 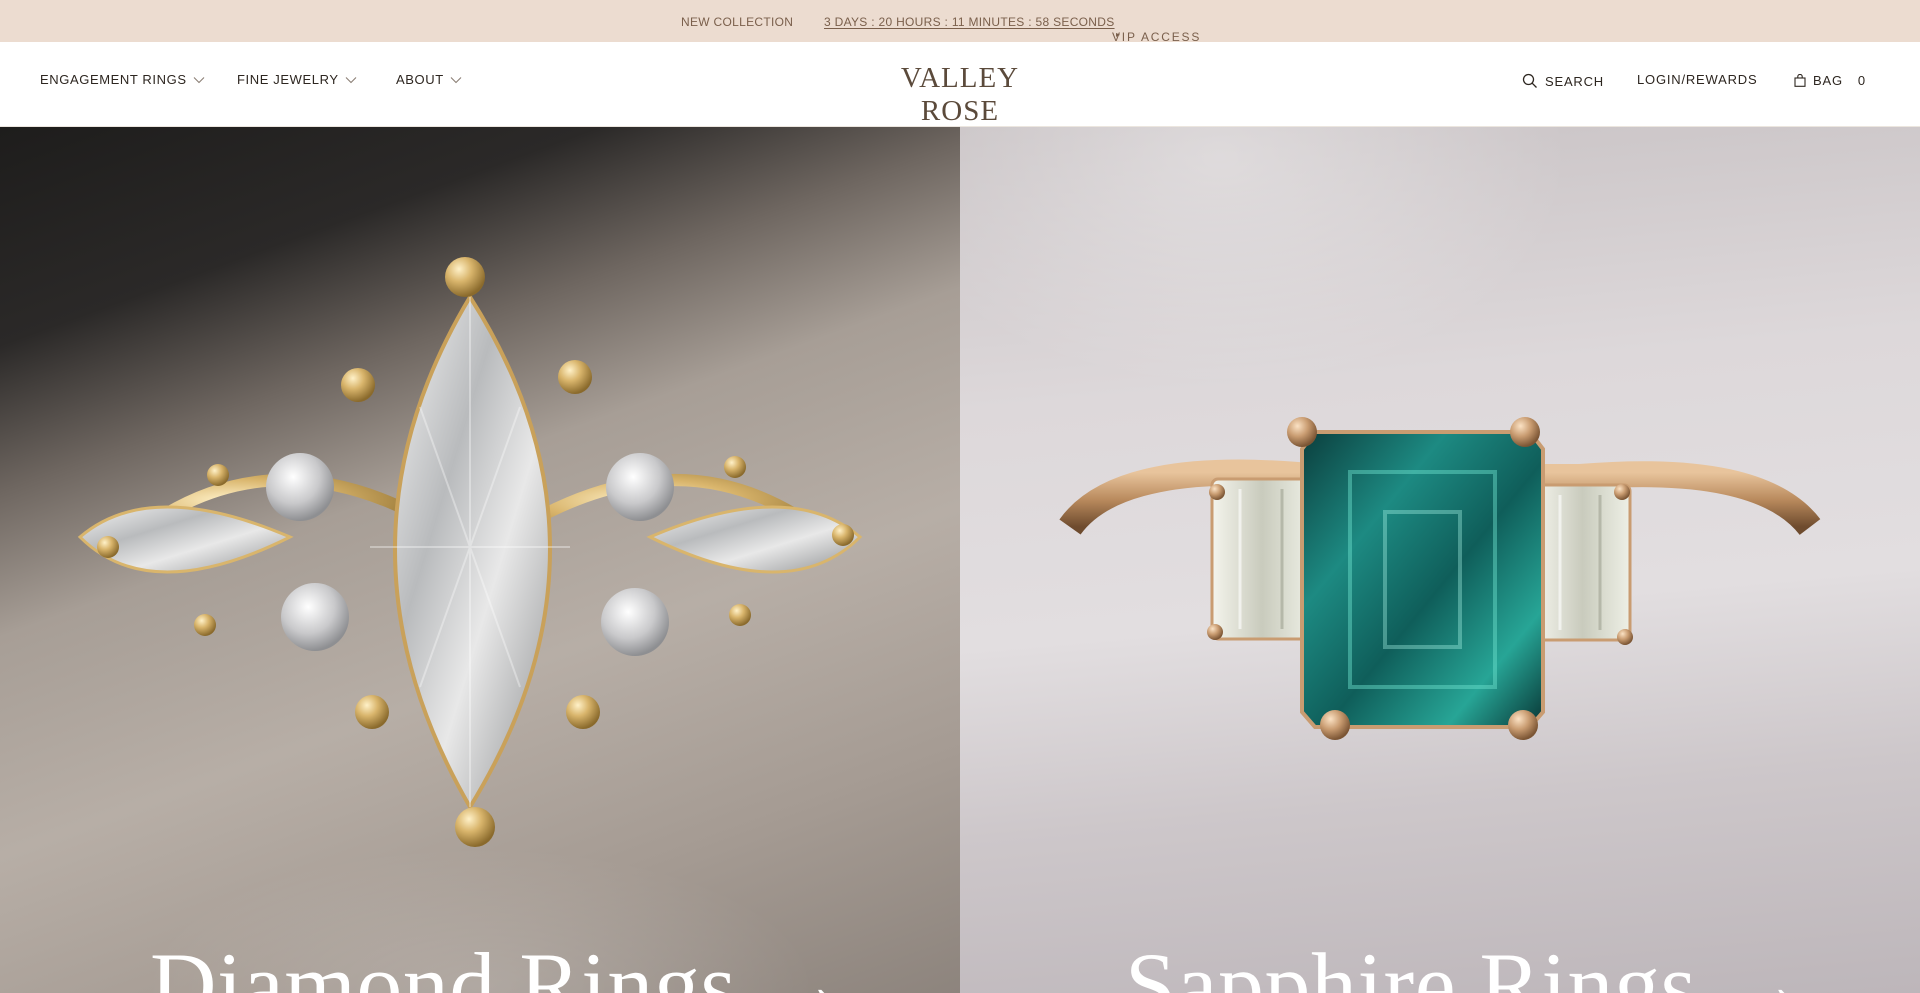 What do you see at coordinates (288, 79) in the screenshot?
I see `nav-fine-jewelry-label: FINE JEWELRY` at bounding box center [288, 79].